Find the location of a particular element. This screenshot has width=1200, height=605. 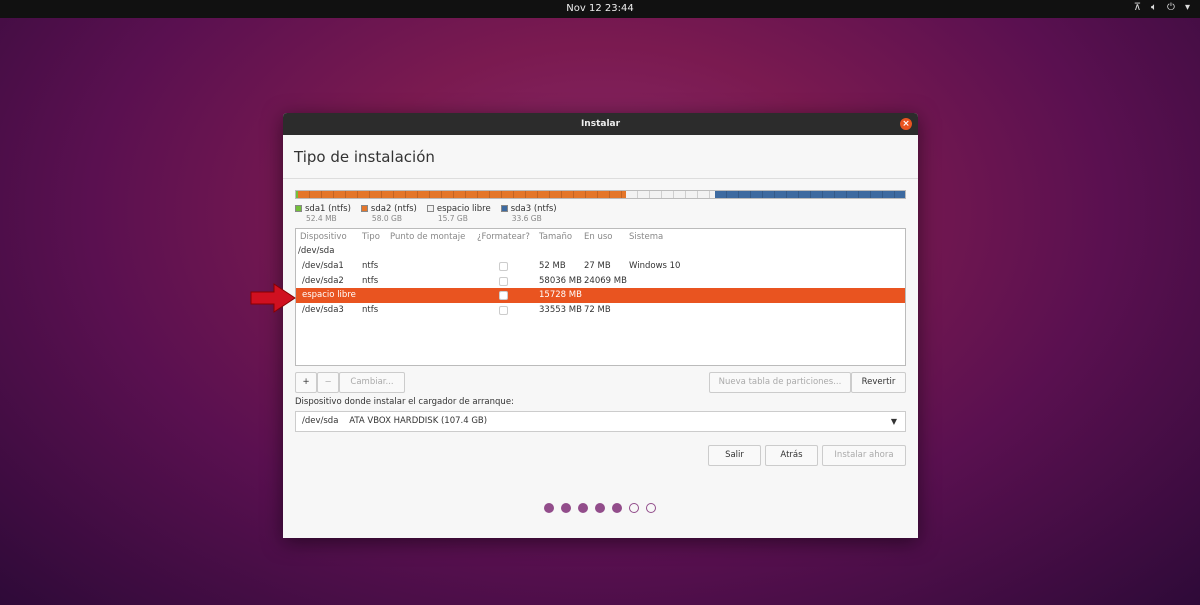

volume-icon: 🔈︎ is located at coordinates (1154, 7).